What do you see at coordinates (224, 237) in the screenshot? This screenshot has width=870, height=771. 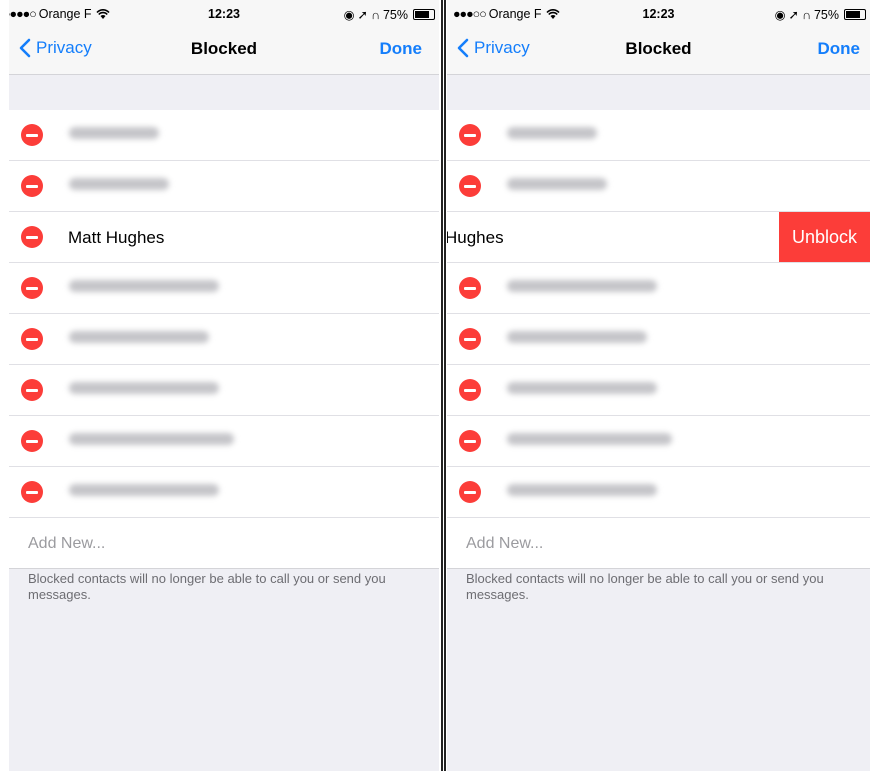 I see `list-item: Matt Hughes` at bounding box center [224, 237].